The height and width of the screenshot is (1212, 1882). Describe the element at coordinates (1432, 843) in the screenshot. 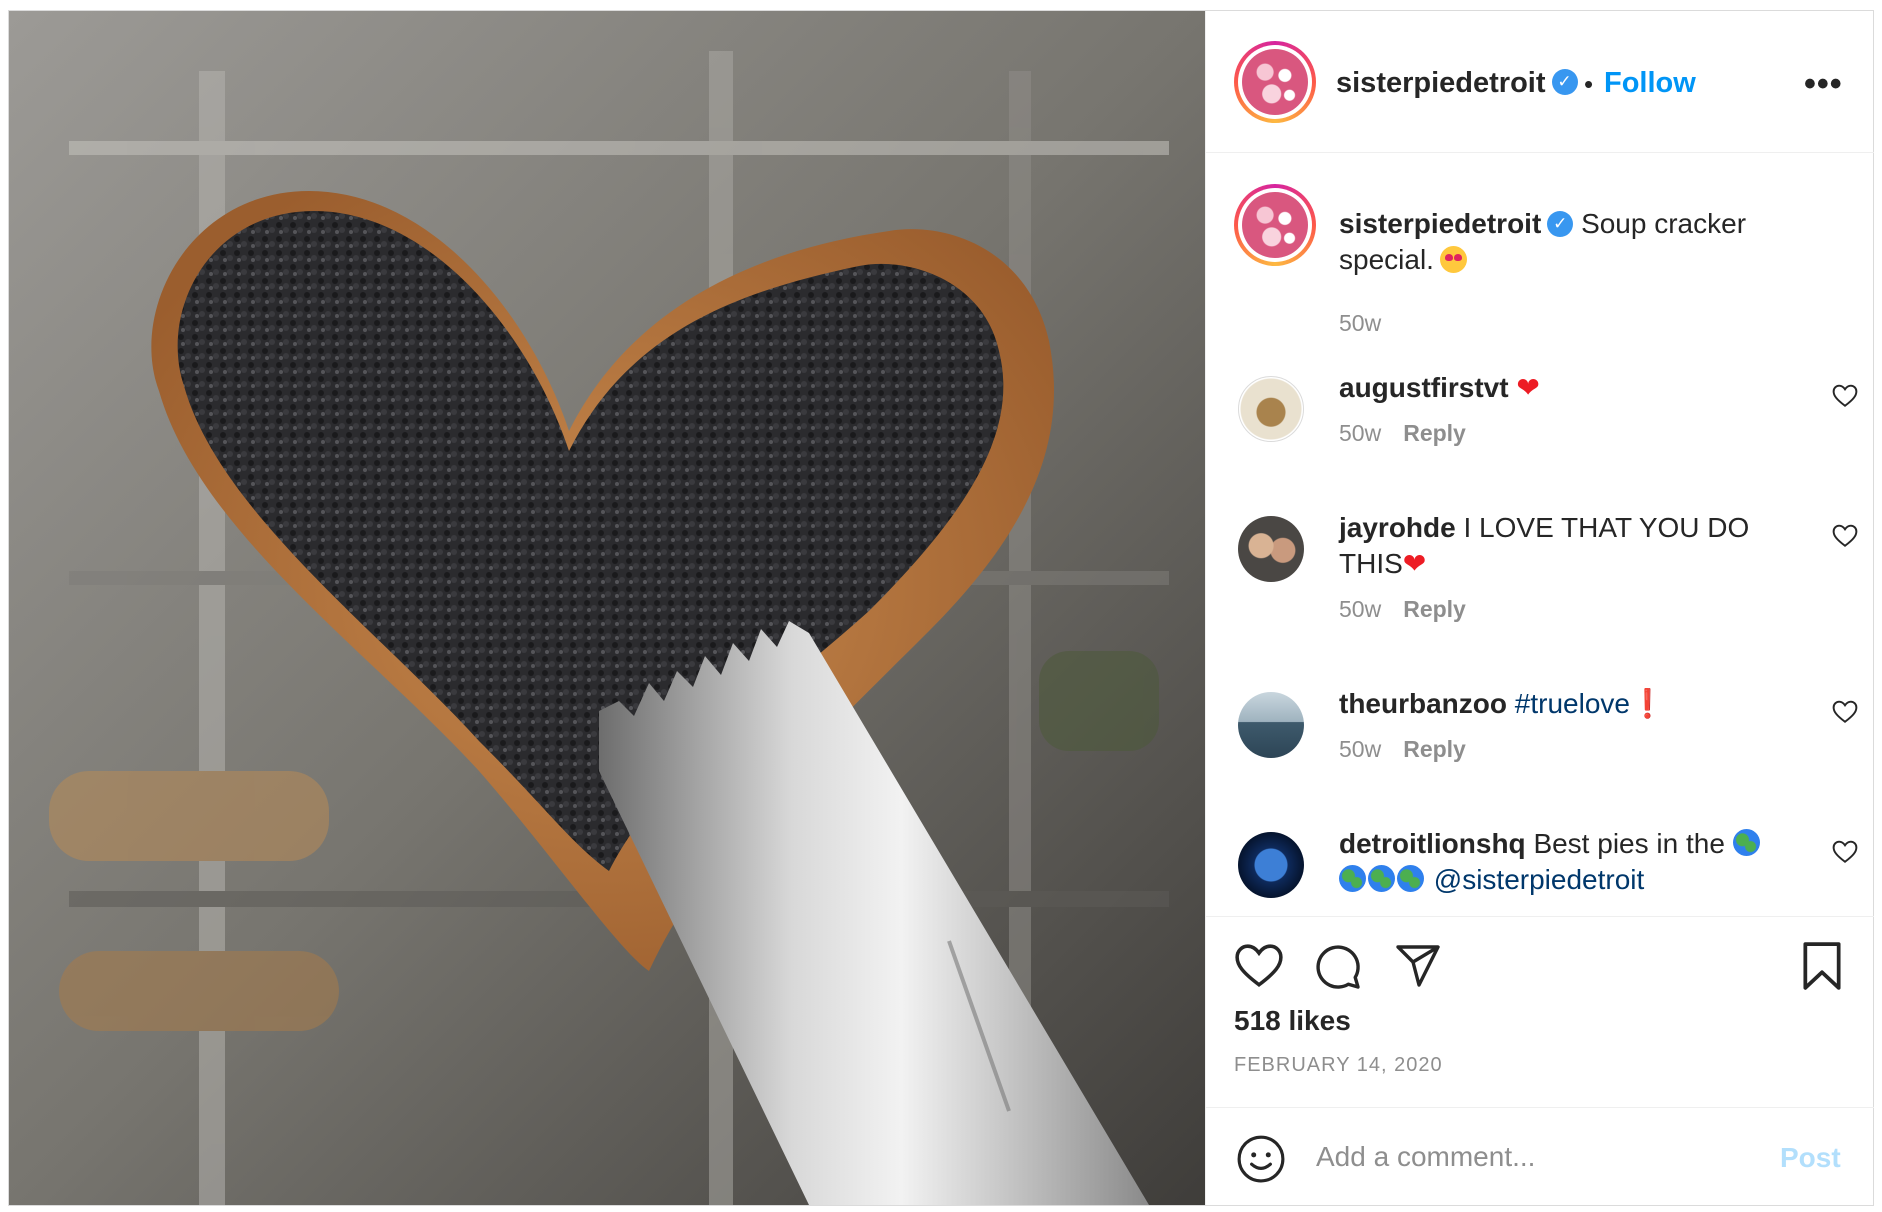

I see `comment-username: detroitlionshq` at that location.